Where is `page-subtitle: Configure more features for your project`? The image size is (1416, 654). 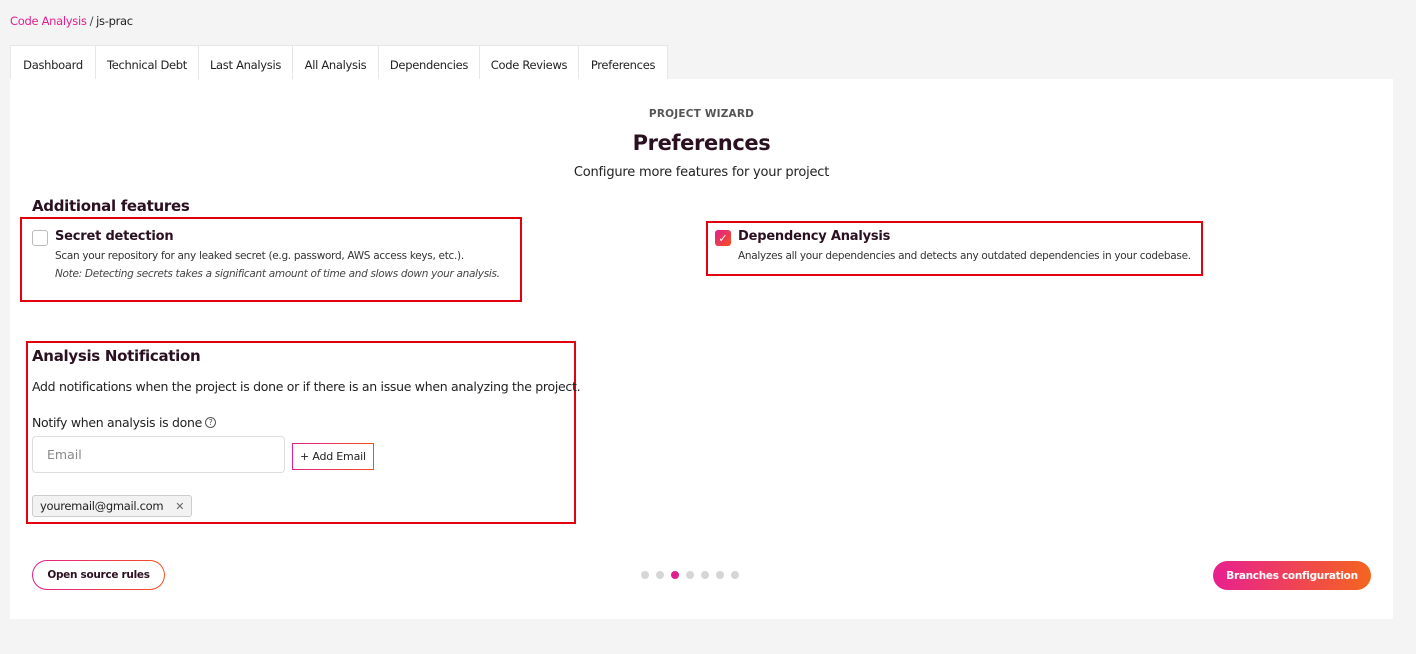 page-subtitle: Configure more features for your project is located at coordinates (701, 172).